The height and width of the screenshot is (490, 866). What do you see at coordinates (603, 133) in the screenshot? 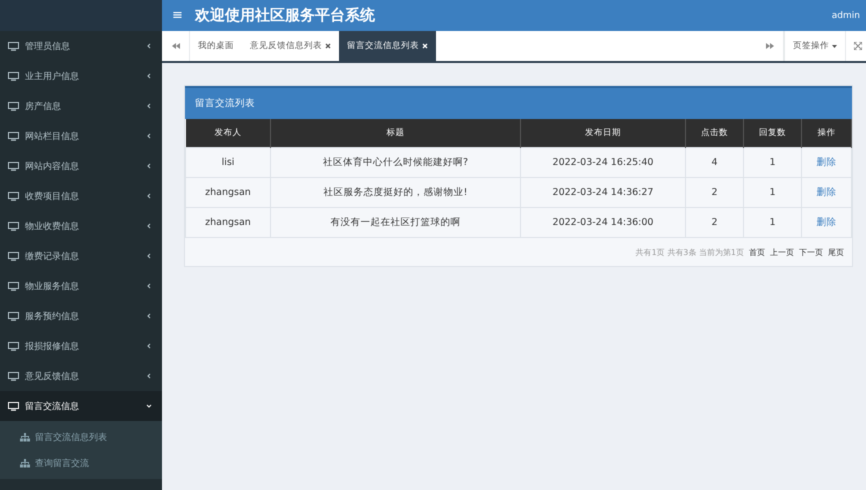
I see `column-header: 发布日期` at bounding box center [603, 133].